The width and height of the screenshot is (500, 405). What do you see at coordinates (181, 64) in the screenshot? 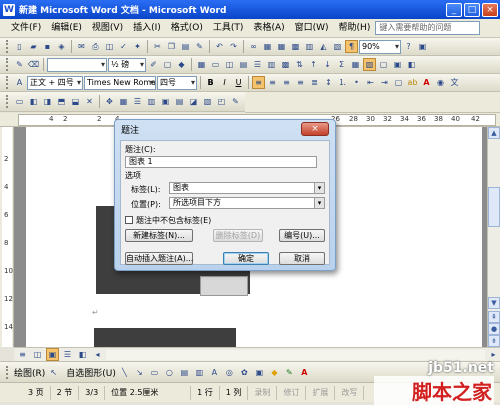
I see `shading-icon: ◆` at bounding box center [181, 64].